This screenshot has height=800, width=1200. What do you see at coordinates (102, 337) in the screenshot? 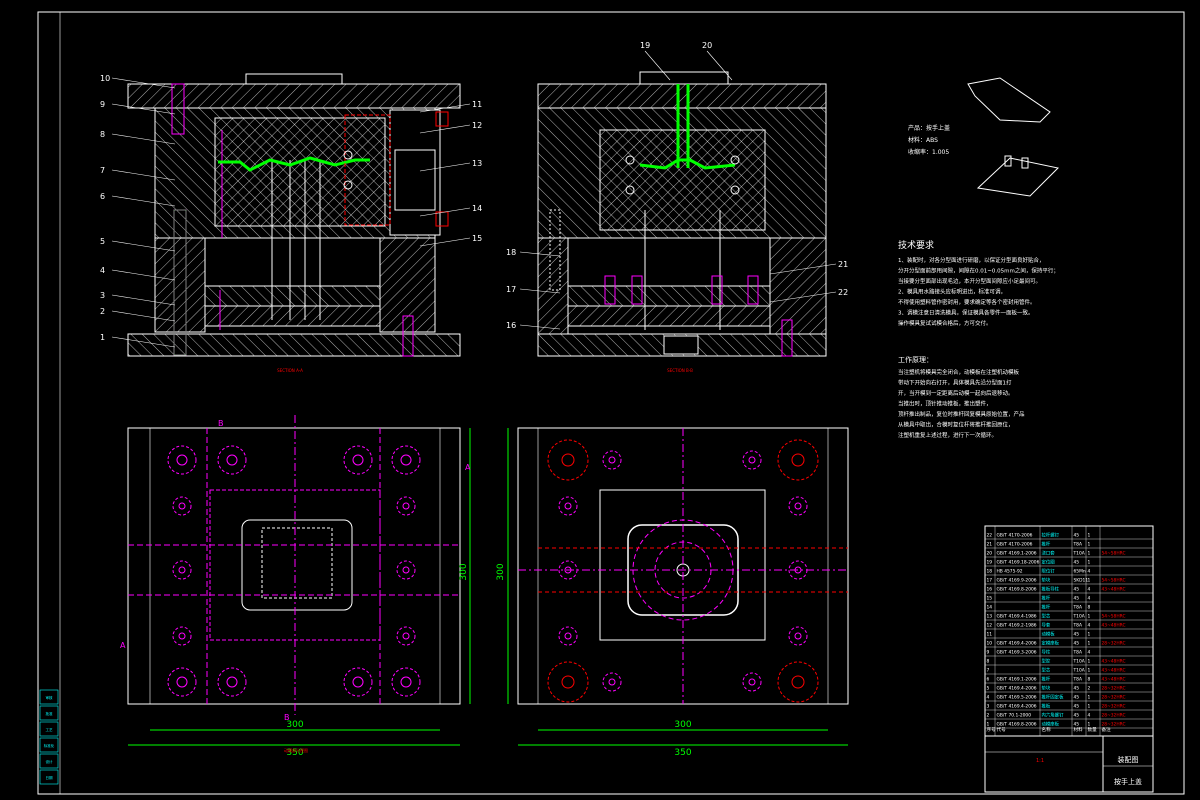
I see `callout-label: 1` at bounding box center [102, 337].